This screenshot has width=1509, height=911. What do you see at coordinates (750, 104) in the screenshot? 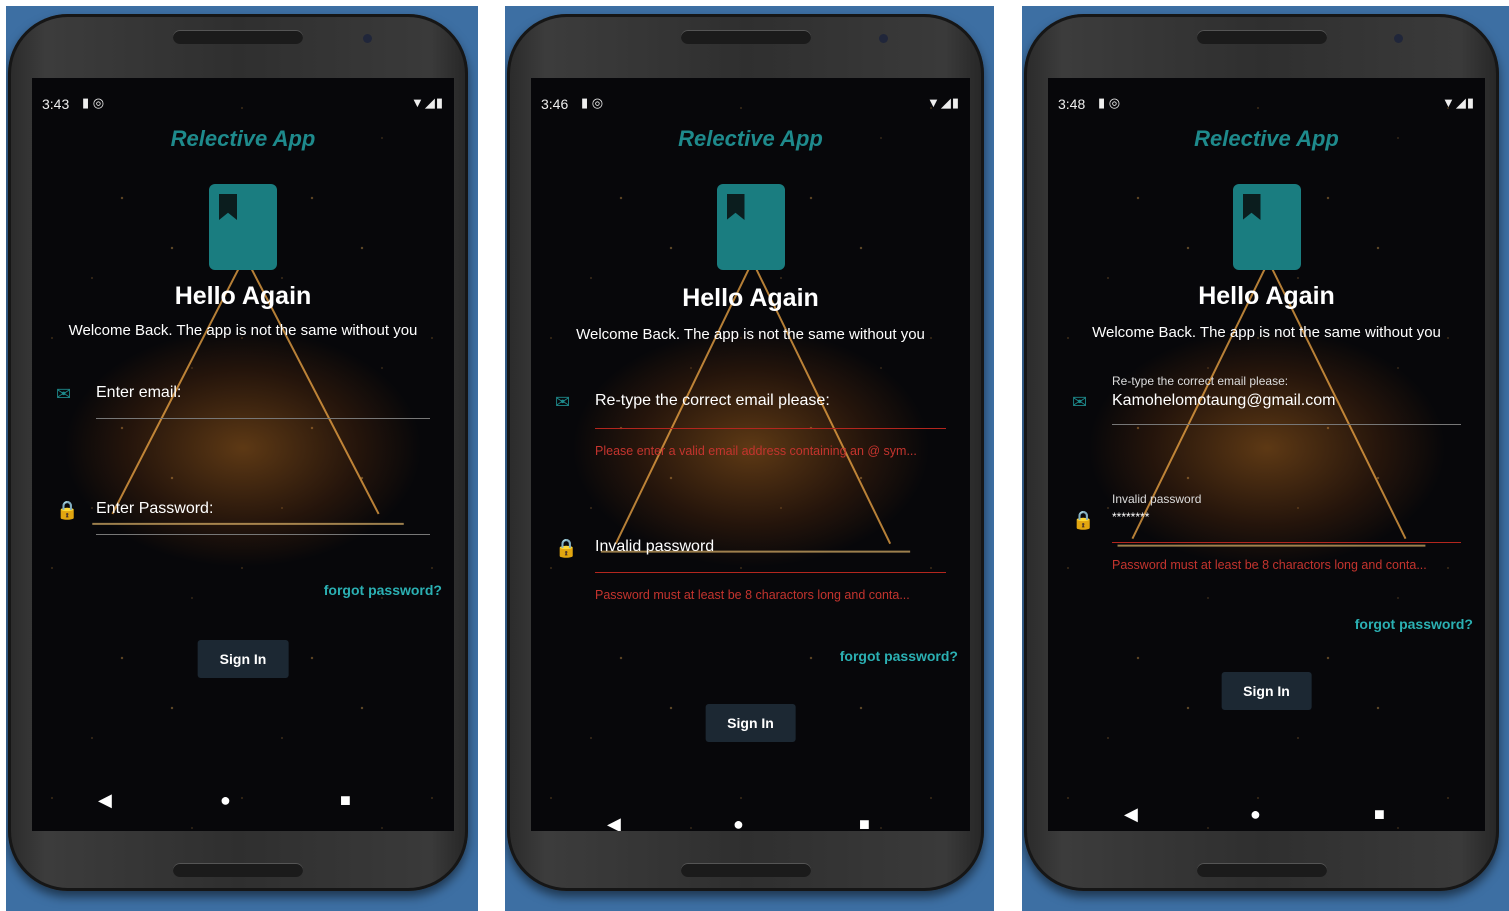
I see `status-bar: 3:46 ▮ ◎ ▼◢▮` at bounding box center [750, 104].